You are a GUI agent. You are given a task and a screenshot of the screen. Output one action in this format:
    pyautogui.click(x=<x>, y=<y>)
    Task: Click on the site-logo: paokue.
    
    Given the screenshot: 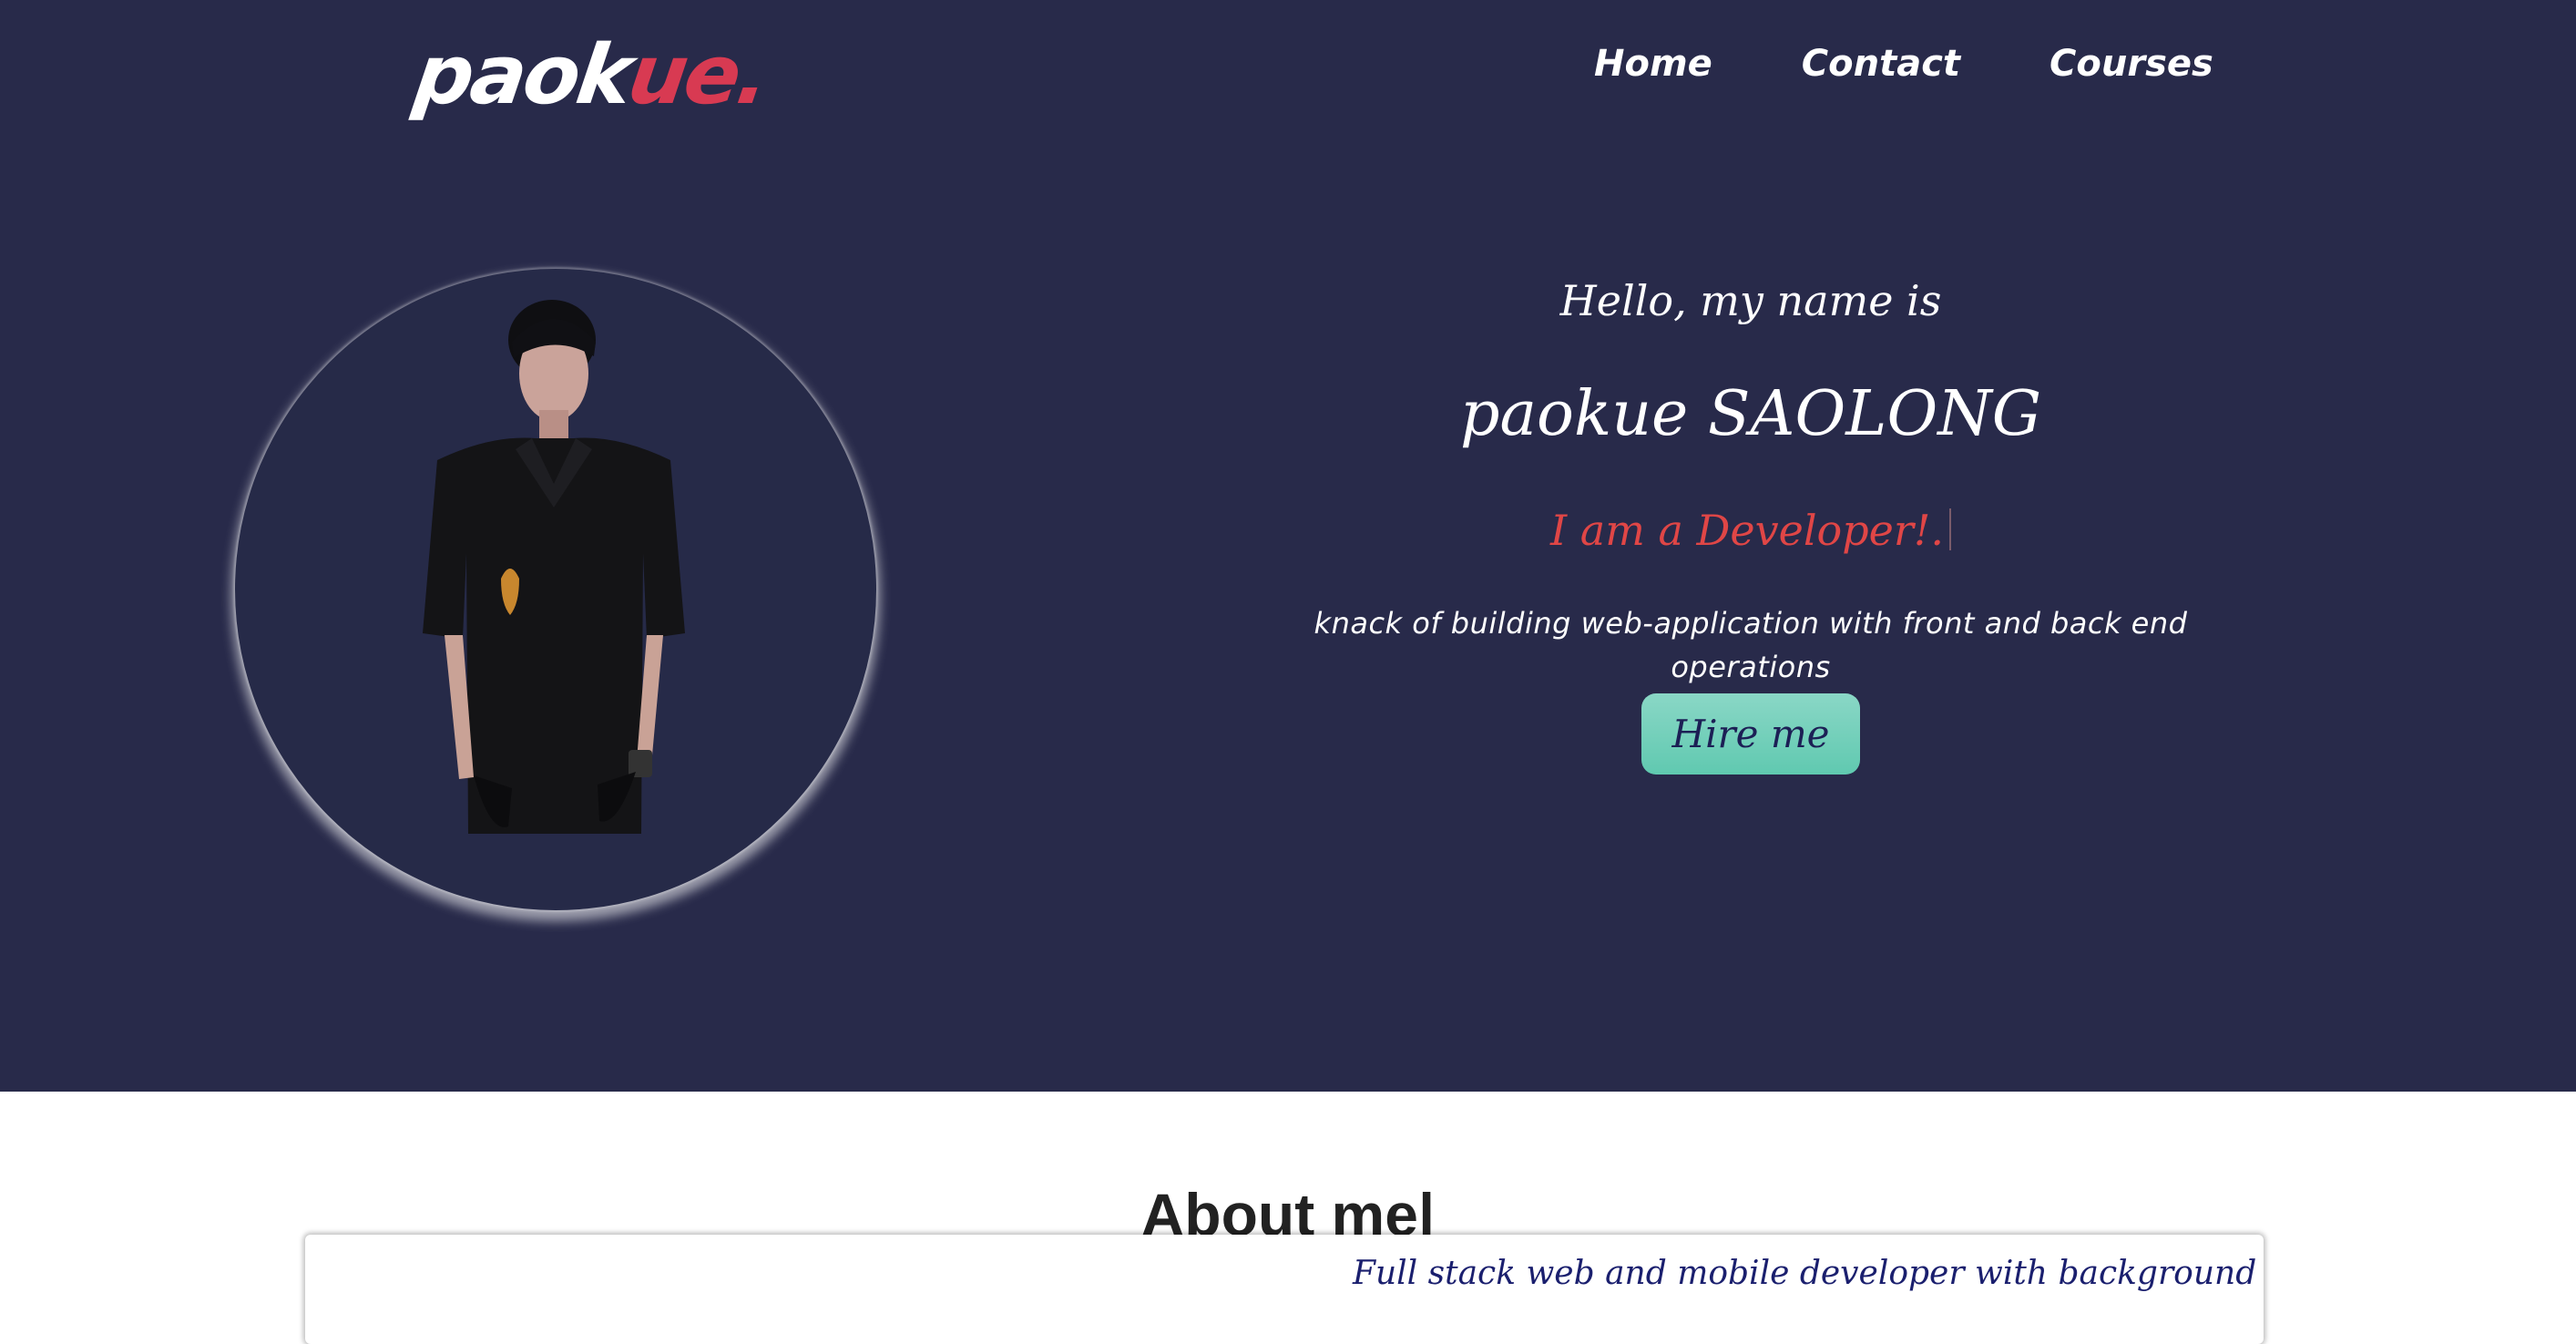 What is the action you would take?
    pyautogui.click(x=590, y=75)
    